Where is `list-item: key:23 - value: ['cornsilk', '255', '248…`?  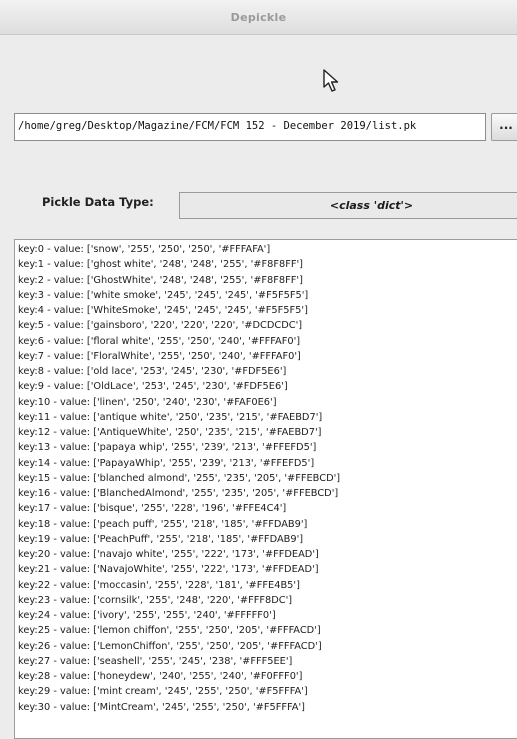
list-item: key:23 - value: ['cornsilk', '255', '248… is located at coordinates (267, 600).